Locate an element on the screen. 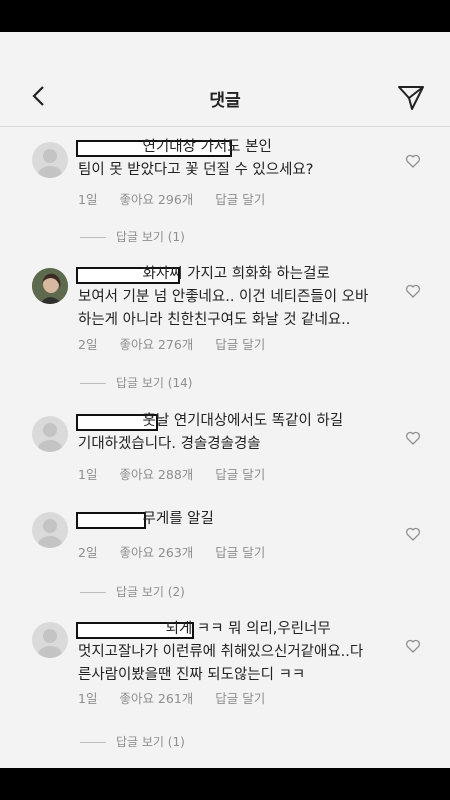 This screenshot has width=450, height=800. view-replies-link: 답글 보기 (14) is located at coordinates (136, 382).